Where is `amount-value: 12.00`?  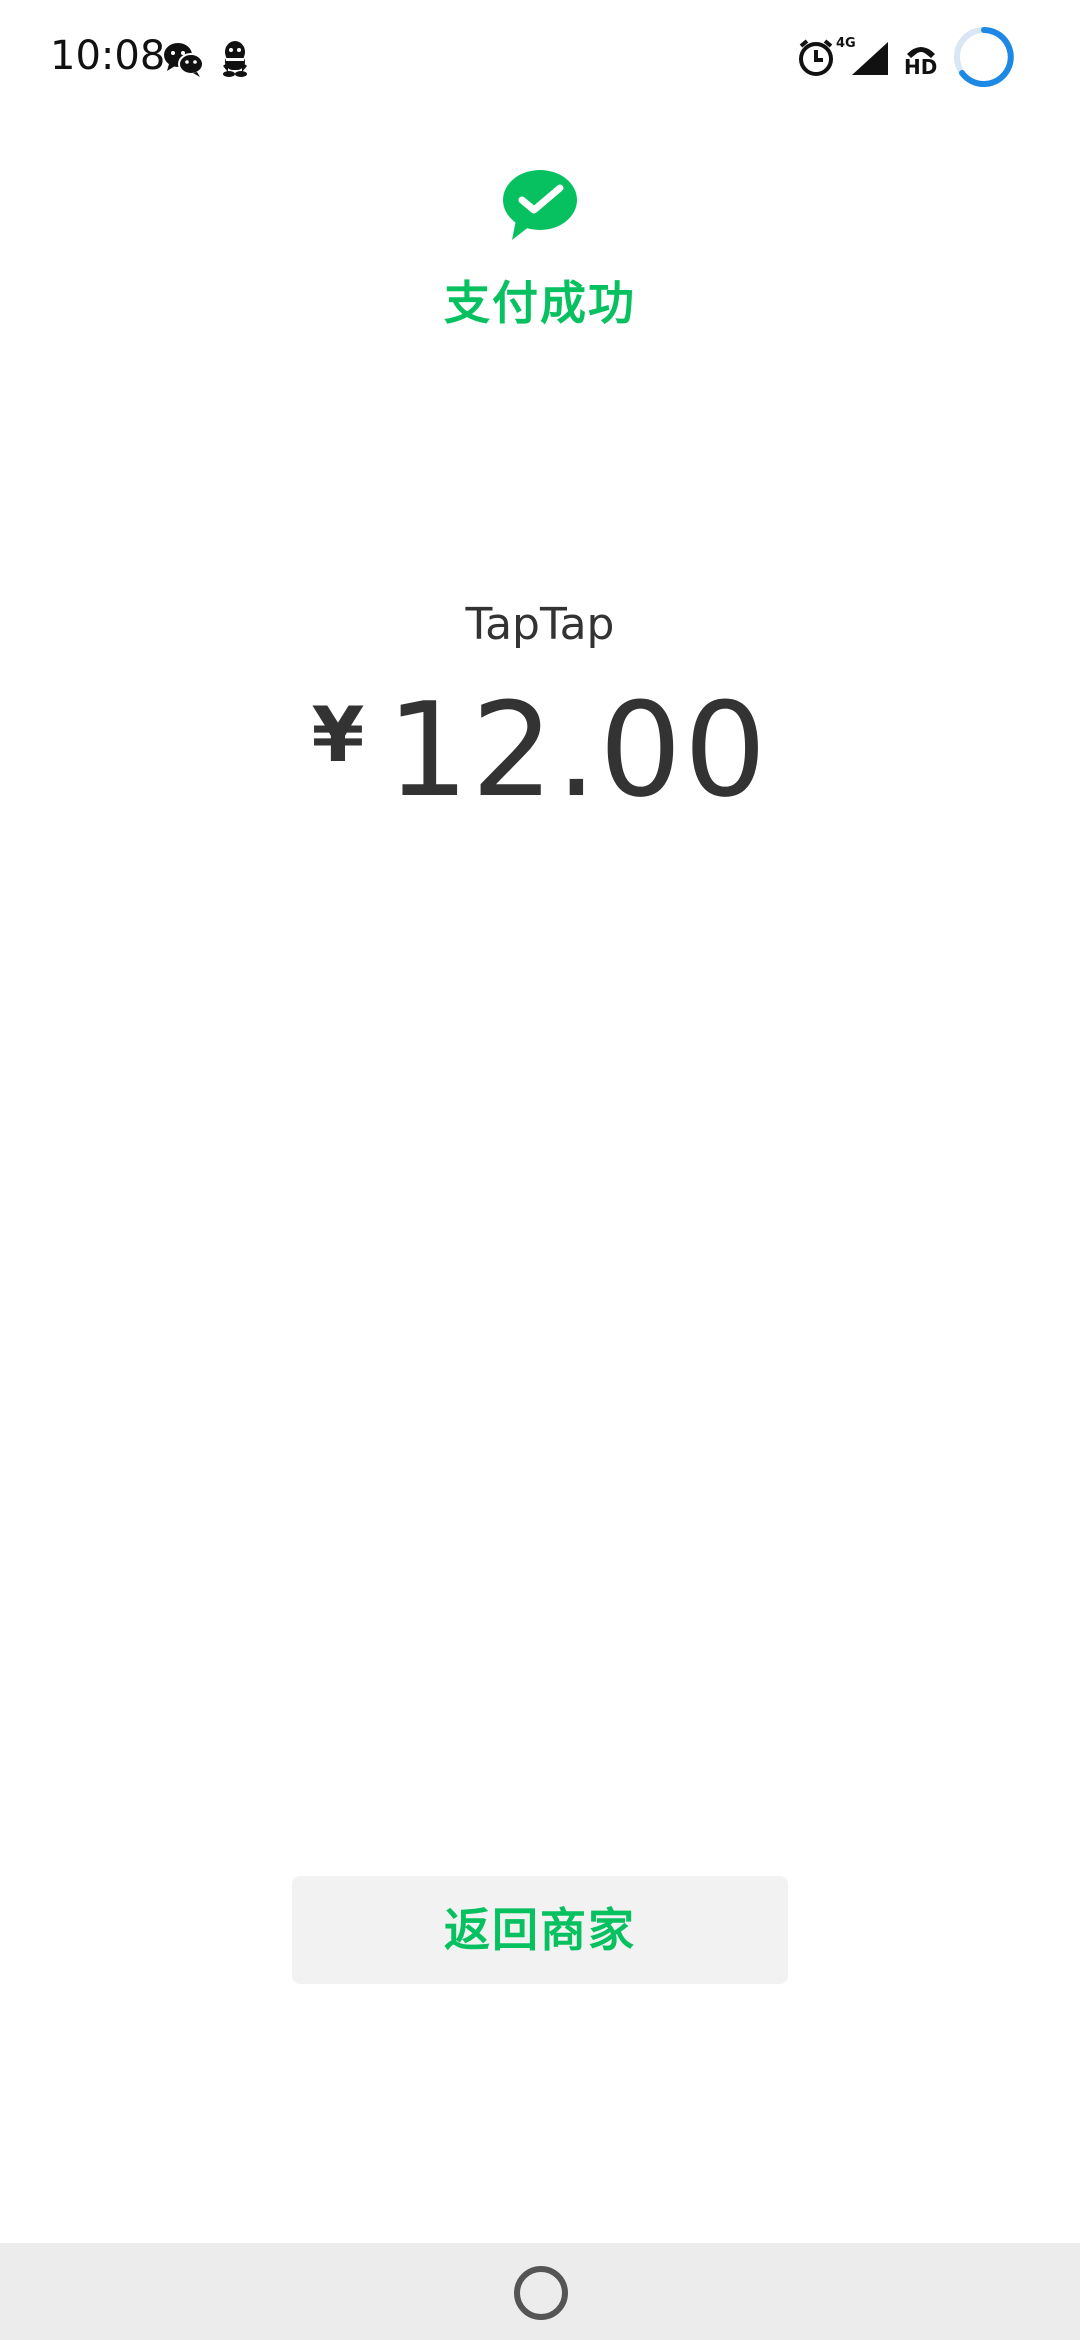 amount-value: 12.00 is located at coordinates (577, 750).